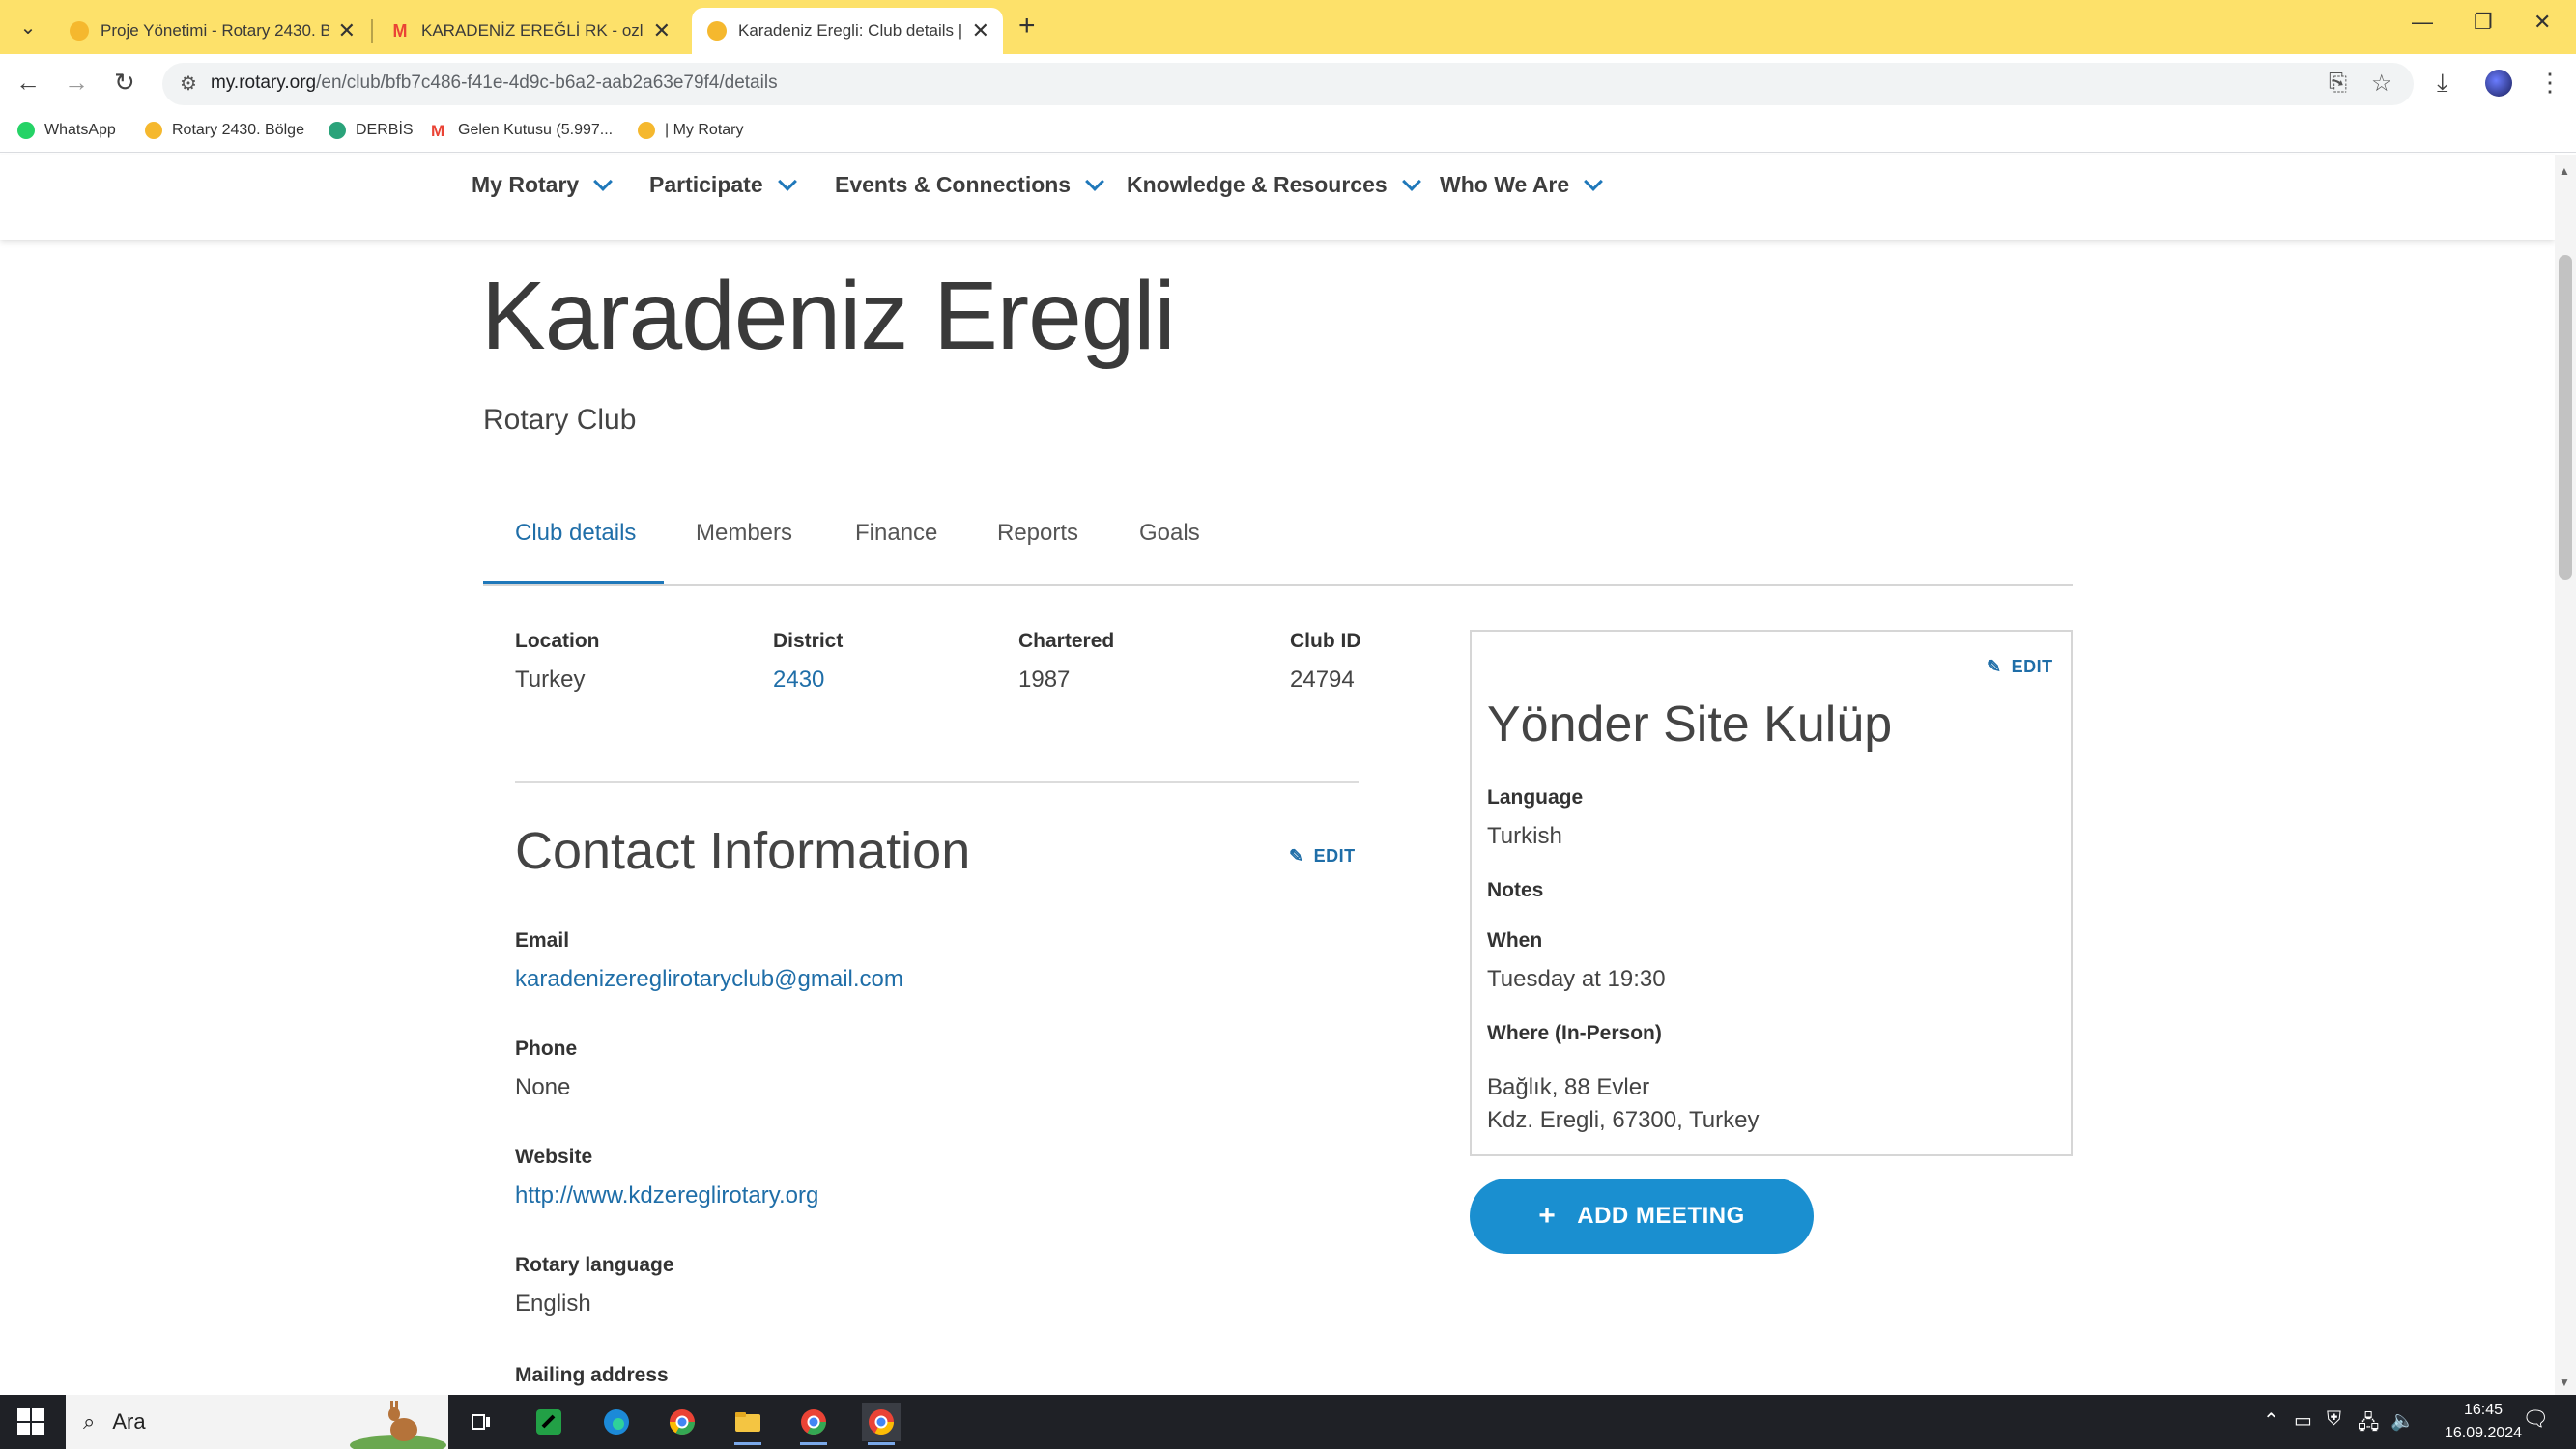 The image size is (2576, 1449). I want to click on tab-title: KARADENİZ EREĞLİ RK - ozlem, so click(532, 30).